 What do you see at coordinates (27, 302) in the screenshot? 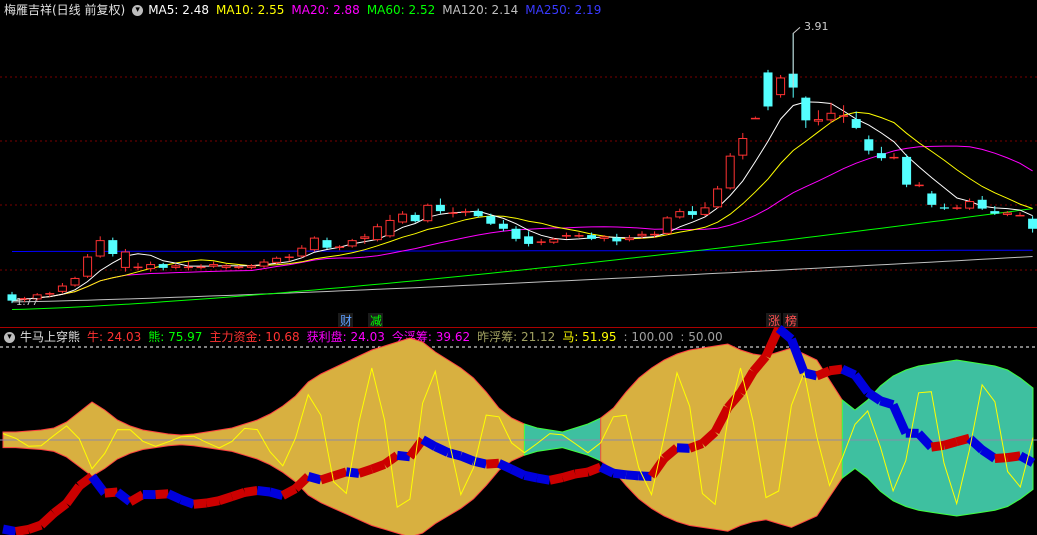
I see `low-price-label: 1.77` at bounding box center [27, 302].